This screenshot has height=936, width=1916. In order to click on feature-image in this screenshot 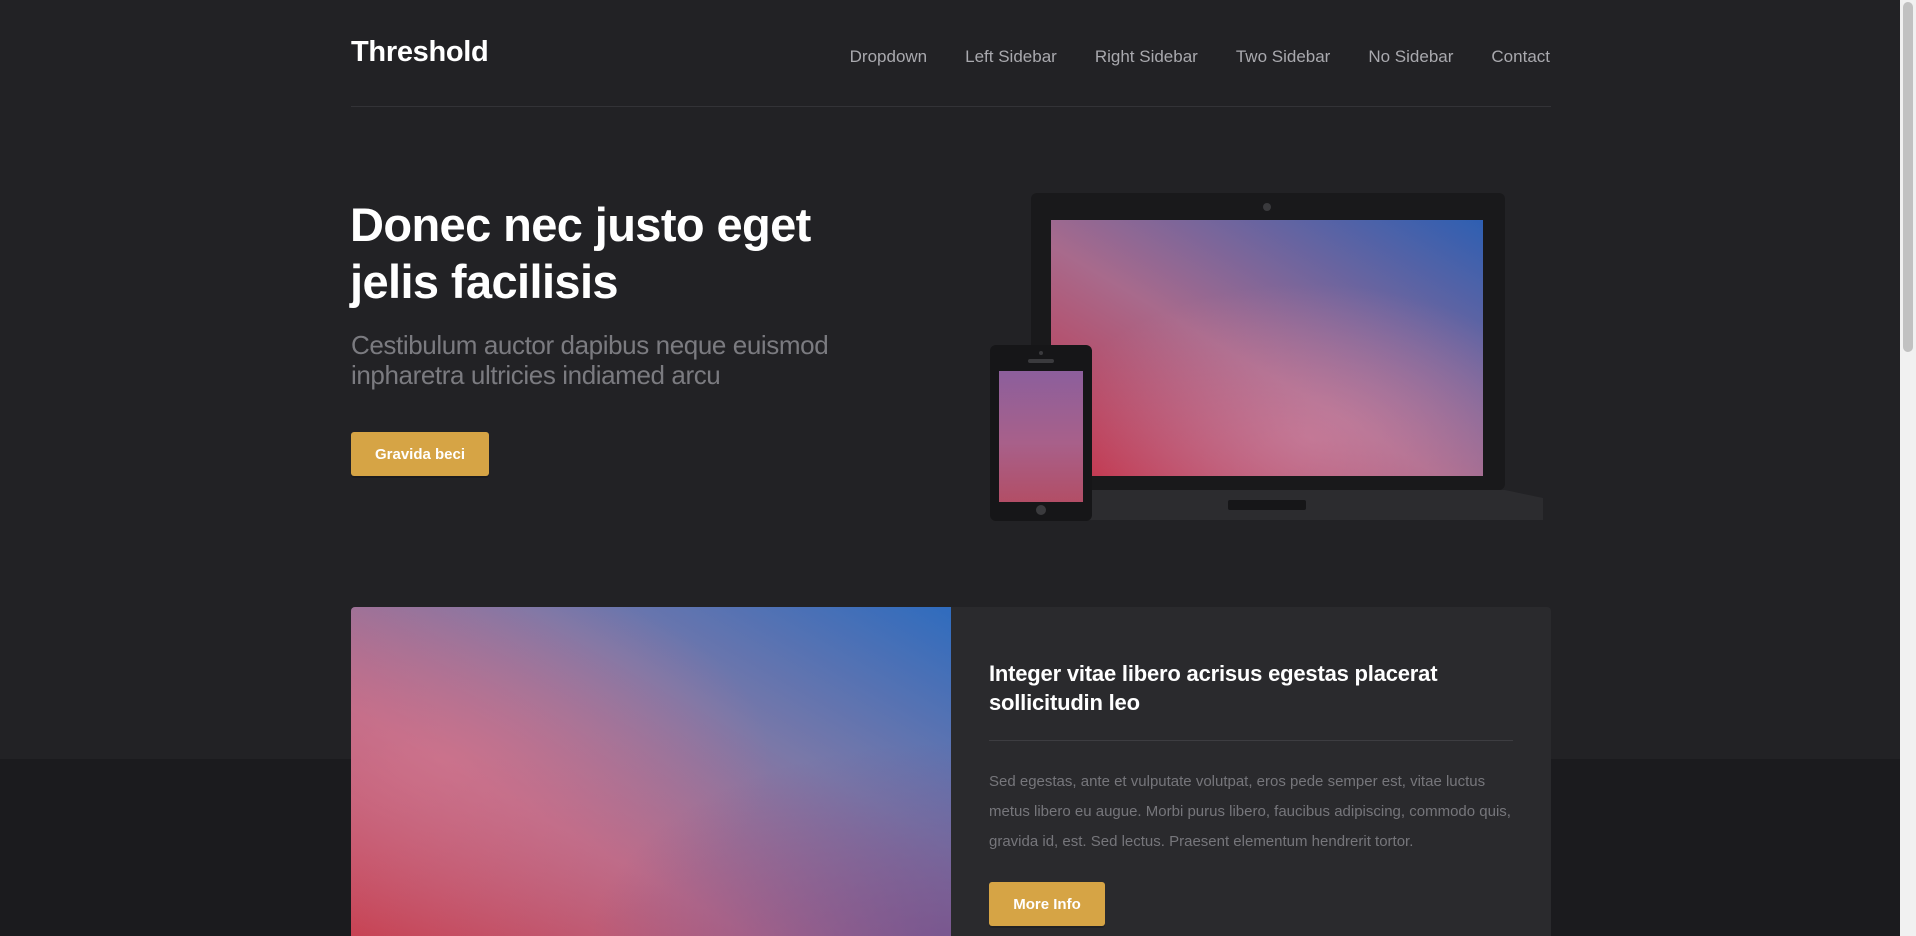, I will do `click(651, 771)`.